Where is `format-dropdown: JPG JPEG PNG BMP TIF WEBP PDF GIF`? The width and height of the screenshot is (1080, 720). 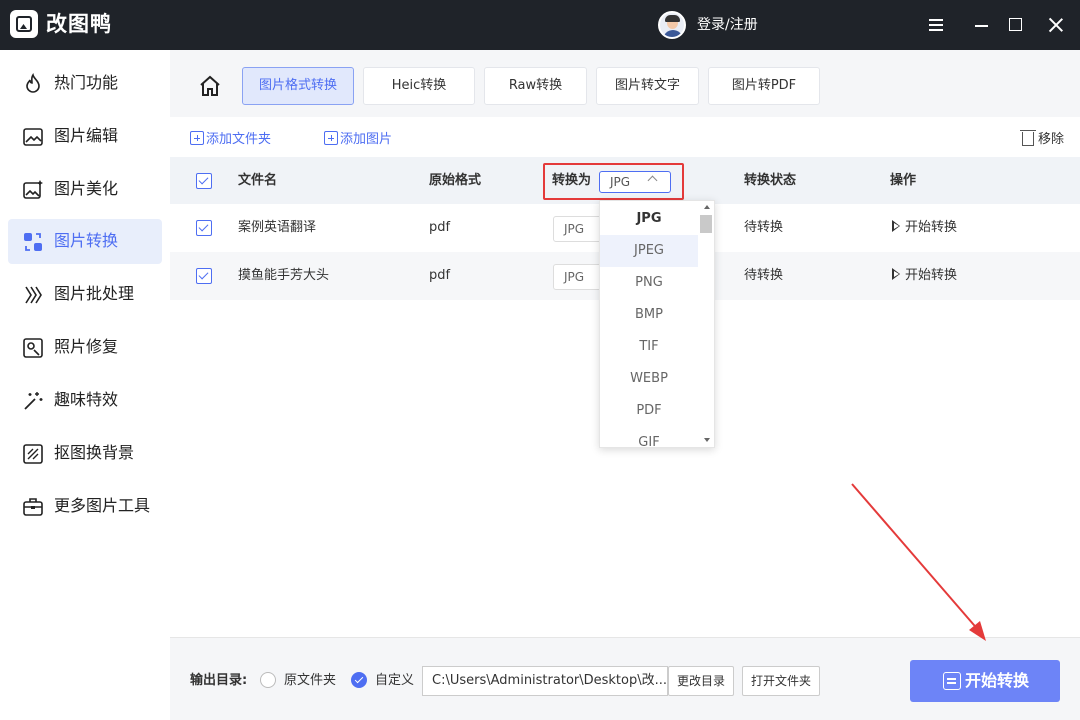 format-dropdown: JPG JPEG PNG BMP TIF WEBP PDF GIF is located at coordinates (657, 324).